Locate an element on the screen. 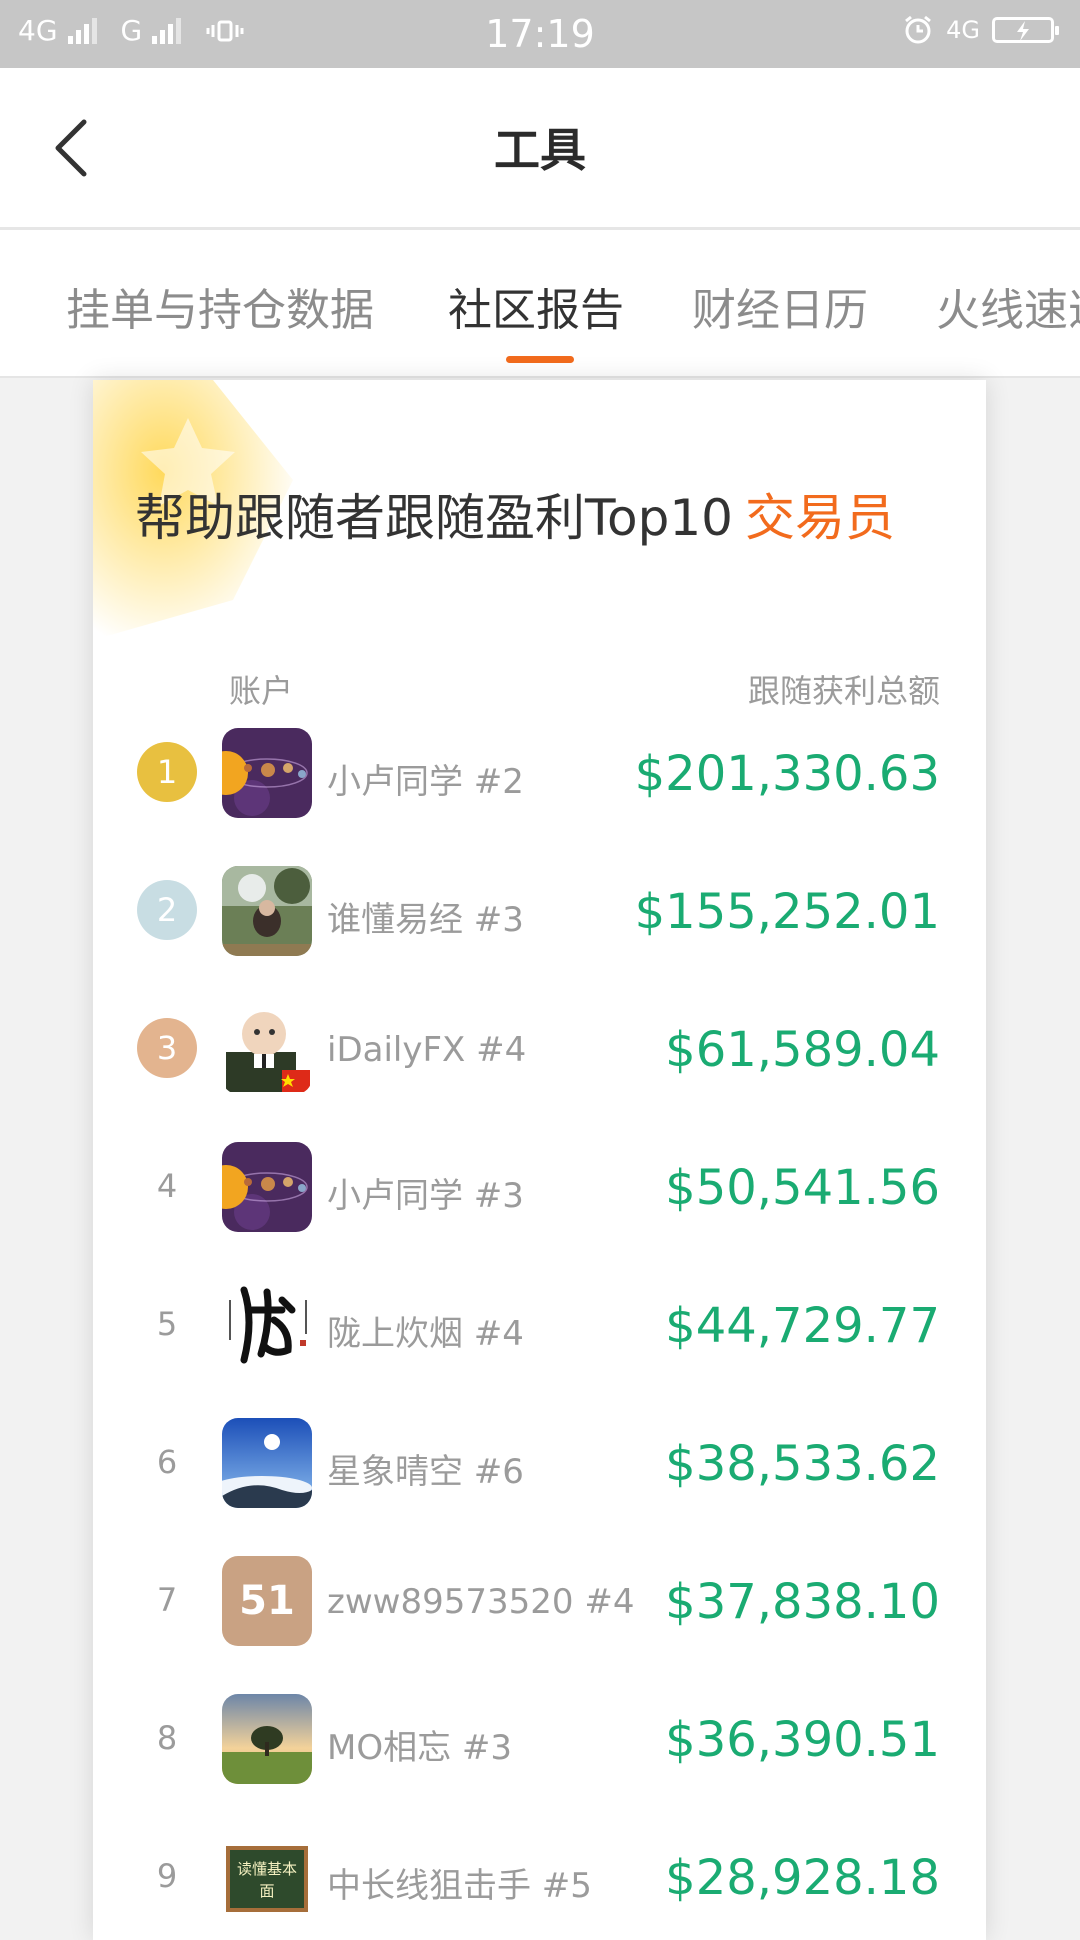 Image resolution: width=1080 pixels, height=1940 pixels. leaderboard-row: 1 小卢同学 #2 $201,330.63 is located at coordinates (539, 773).